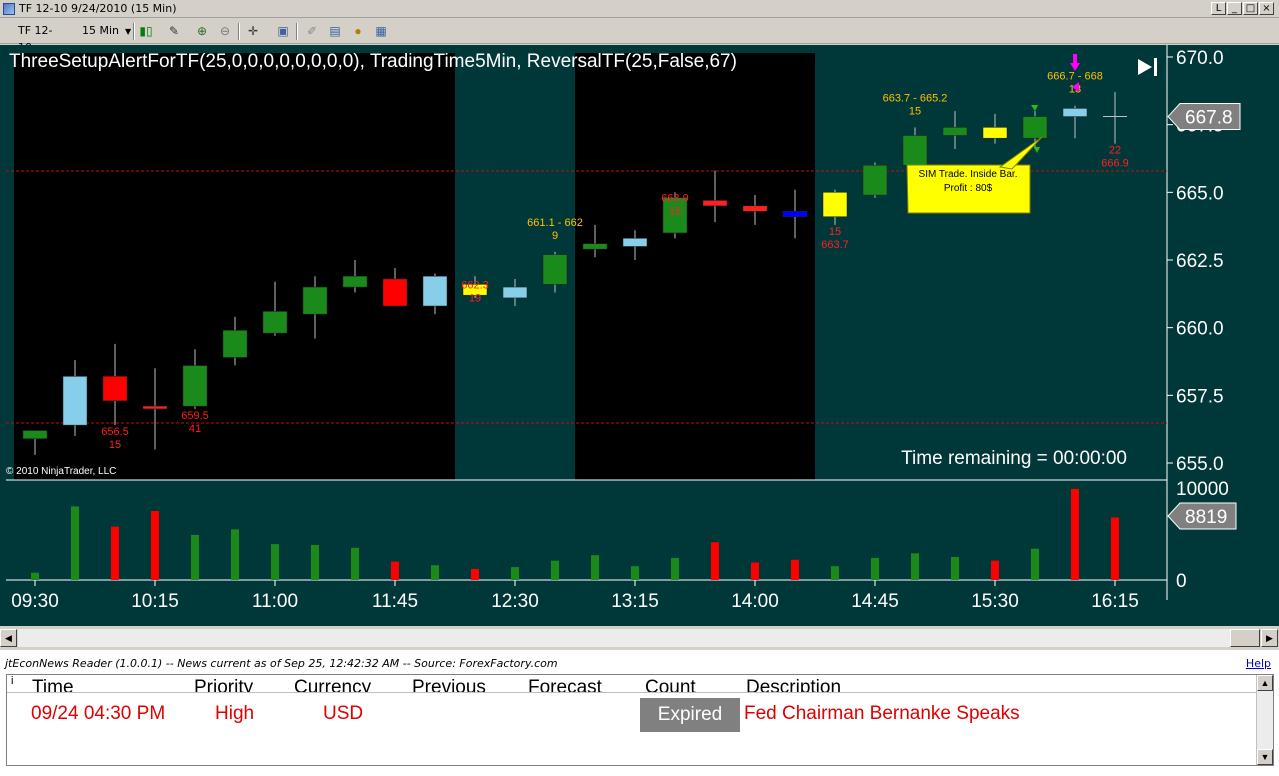 Image resolution: width=1279 pixels, height=776 pixels. I want to click on time-tick-label: 13:15, so click(635, 601).